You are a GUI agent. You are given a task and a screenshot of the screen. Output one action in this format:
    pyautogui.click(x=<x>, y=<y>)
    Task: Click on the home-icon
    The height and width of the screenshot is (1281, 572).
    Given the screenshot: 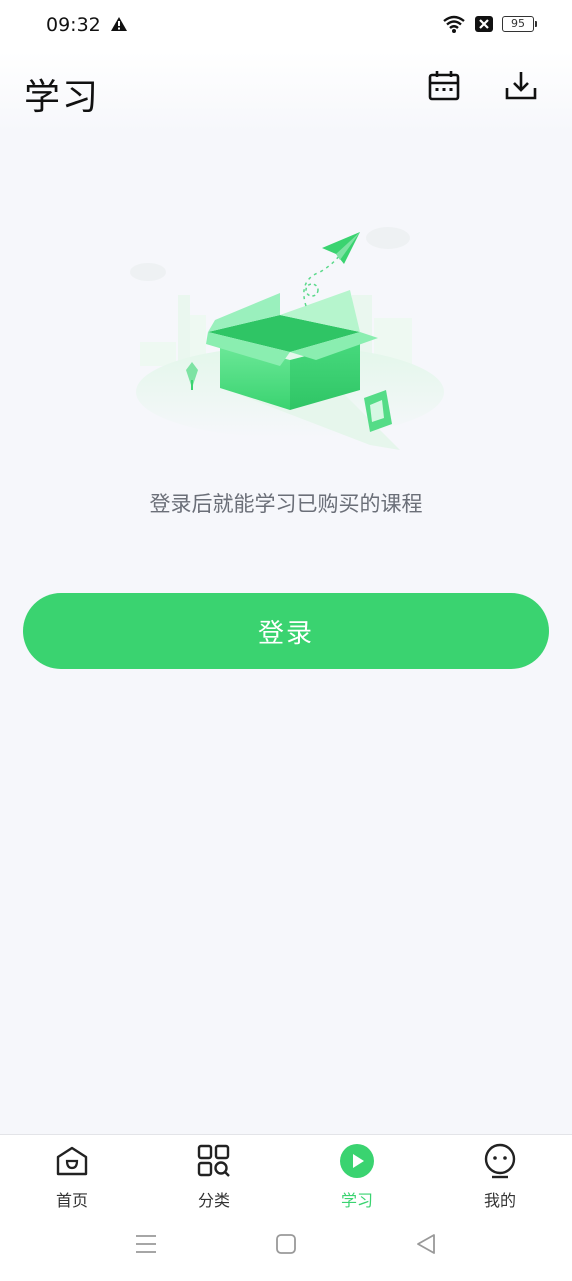 What is the action you would take?
    pyautogui.click(x=72, y=1161)
    